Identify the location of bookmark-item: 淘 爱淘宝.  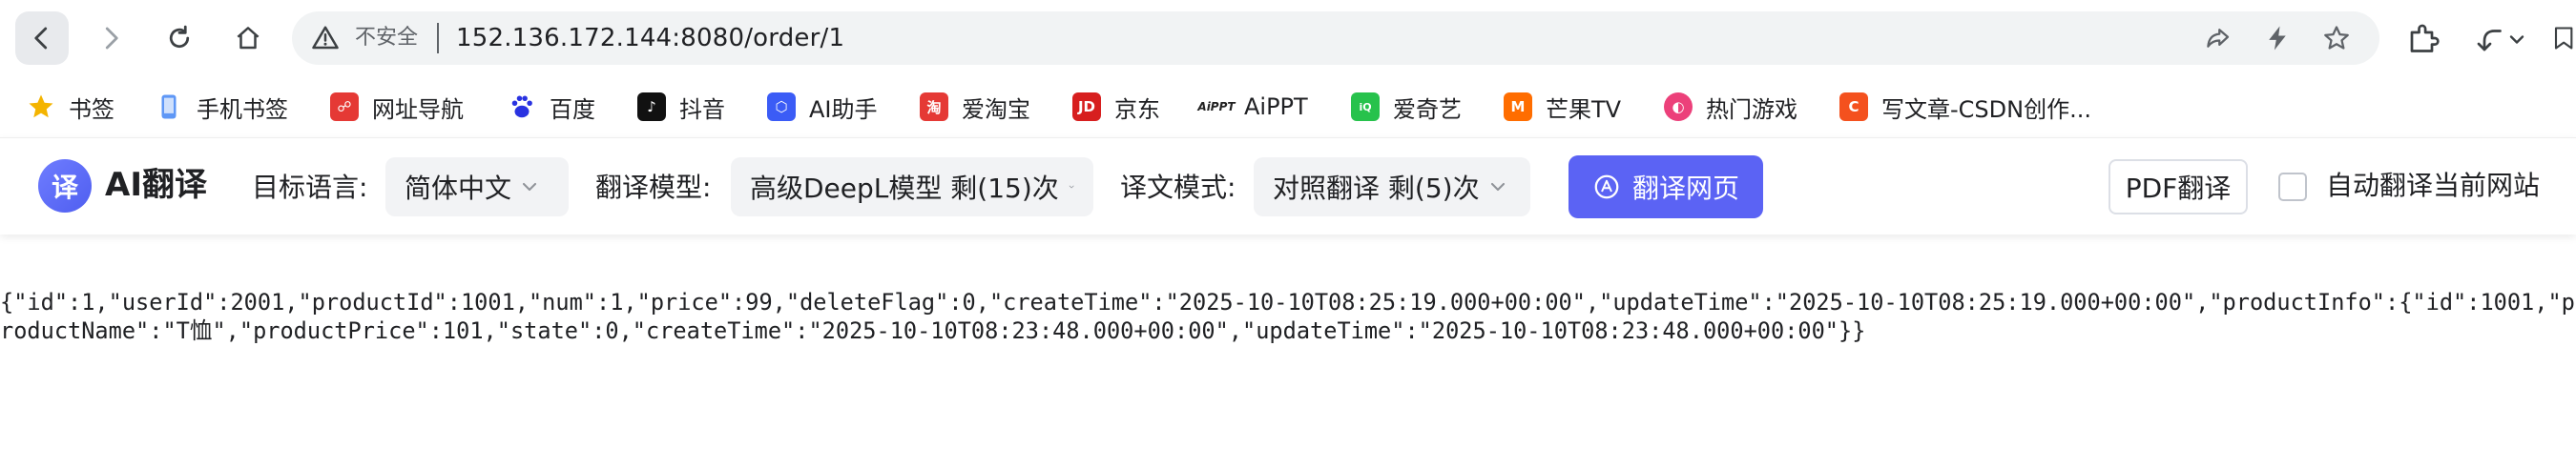
(975, 107).